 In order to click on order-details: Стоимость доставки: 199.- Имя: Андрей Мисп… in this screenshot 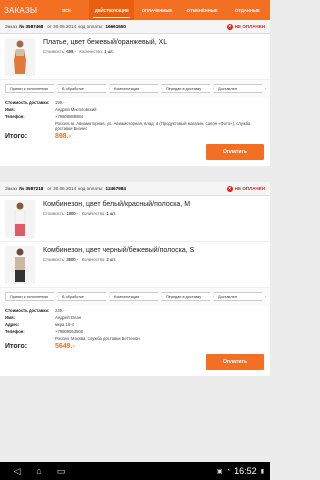, I will do `click(135, 119)`.